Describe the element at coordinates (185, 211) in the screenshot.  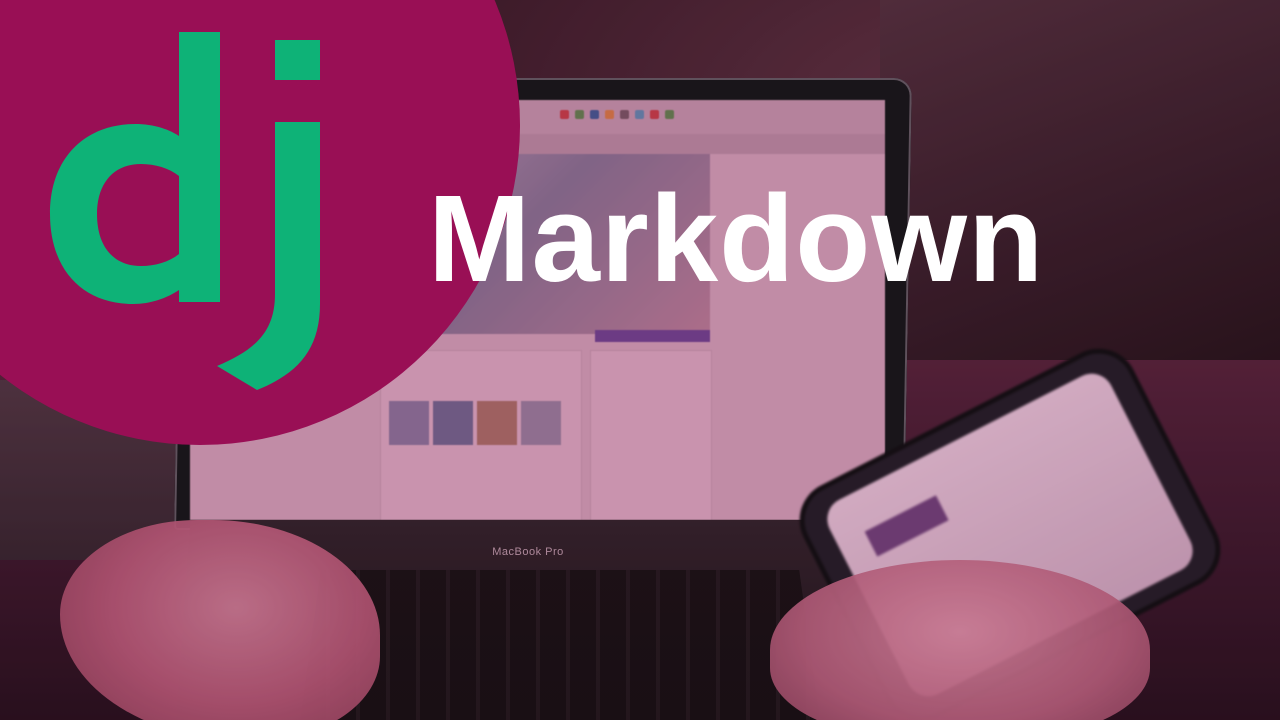
I see `django-dj-icon` at that location.